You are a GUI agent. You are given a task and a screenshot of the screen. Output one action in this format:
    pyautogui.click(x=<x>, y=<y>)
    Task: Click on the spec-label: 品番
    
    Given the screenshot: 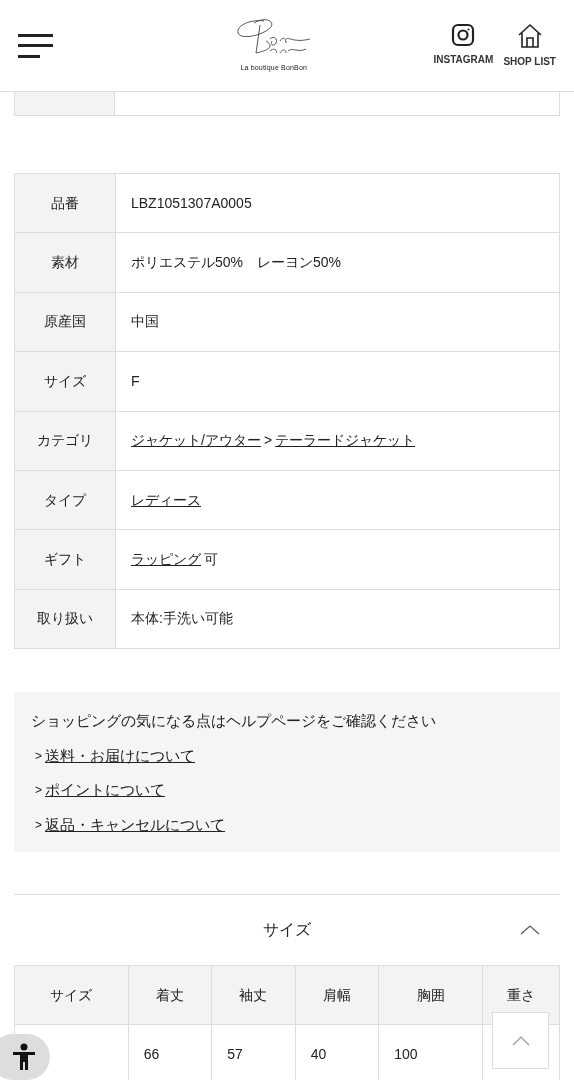 What is the action you would take?
    pyautogui.click(x=65, y=203)
    